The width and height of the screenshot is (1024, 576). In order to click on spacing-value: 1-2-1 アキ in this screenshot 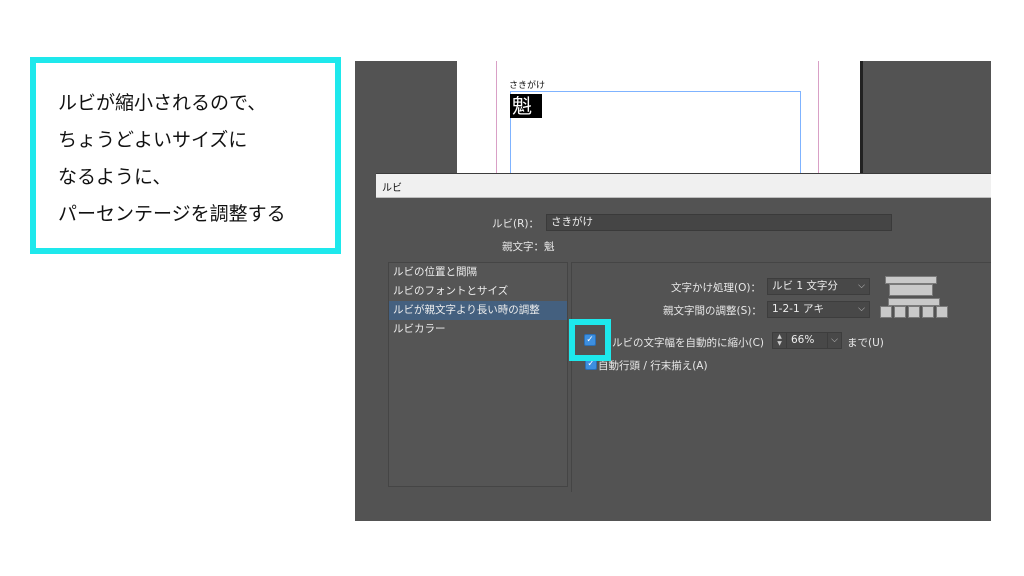, I will do `click(798, 309)`.